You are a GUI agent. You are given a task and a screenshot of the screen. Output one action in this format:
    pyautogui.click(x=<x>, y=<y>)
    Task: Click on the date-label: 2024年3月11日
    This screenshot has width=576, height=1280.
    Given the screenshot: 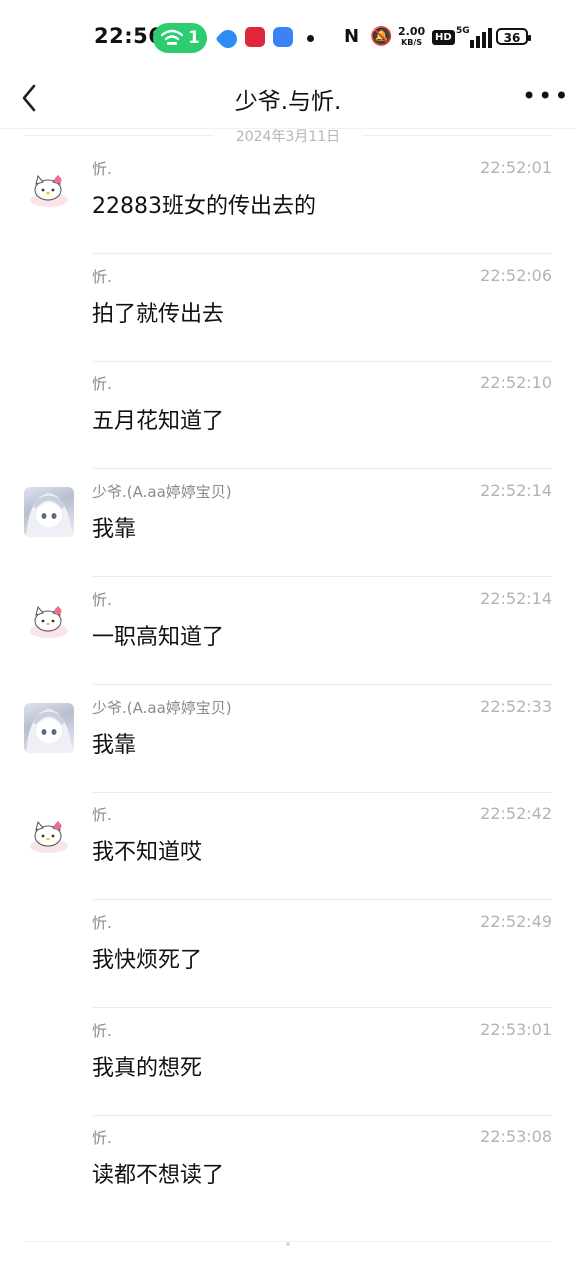 What is the action you would take?
    pyautogui.click(x=288, y=137)
    